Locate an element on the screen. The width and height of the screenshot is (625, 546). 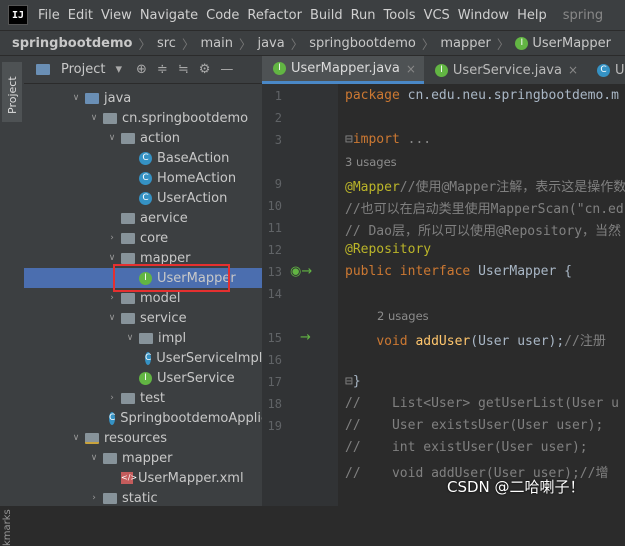
intellij-logo-icon: IJ is located at coordinates (18, 15).